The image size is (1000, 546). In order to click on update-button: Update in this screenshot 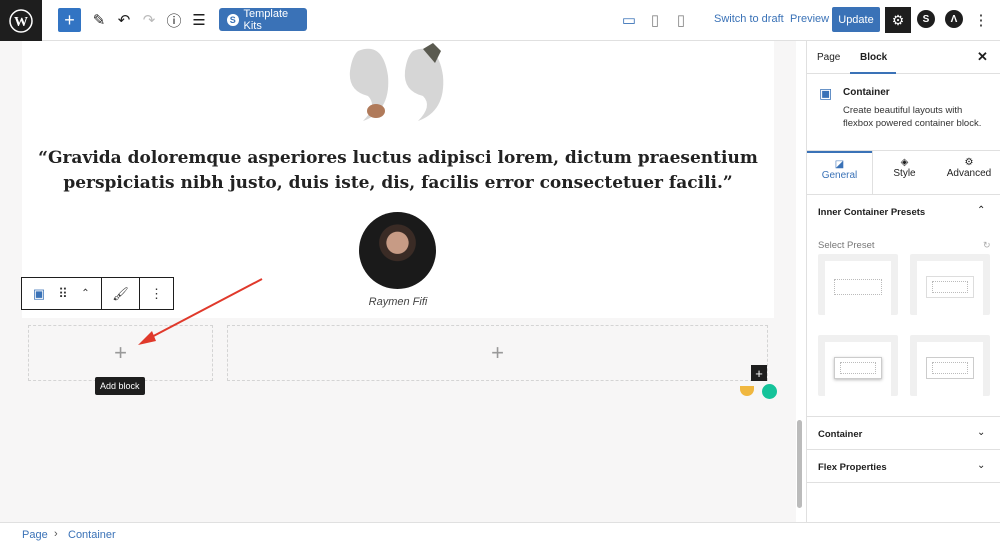, I will do `click(856, 19)`.